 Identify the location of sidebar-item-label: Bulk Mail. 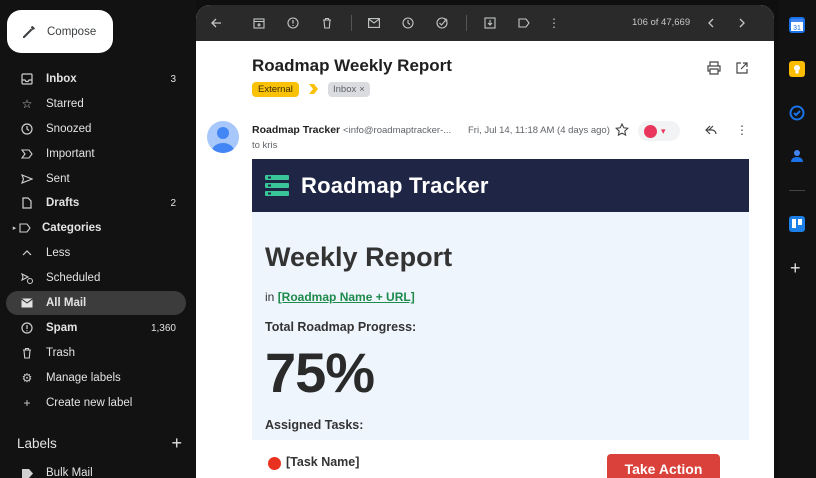
(69, 472).